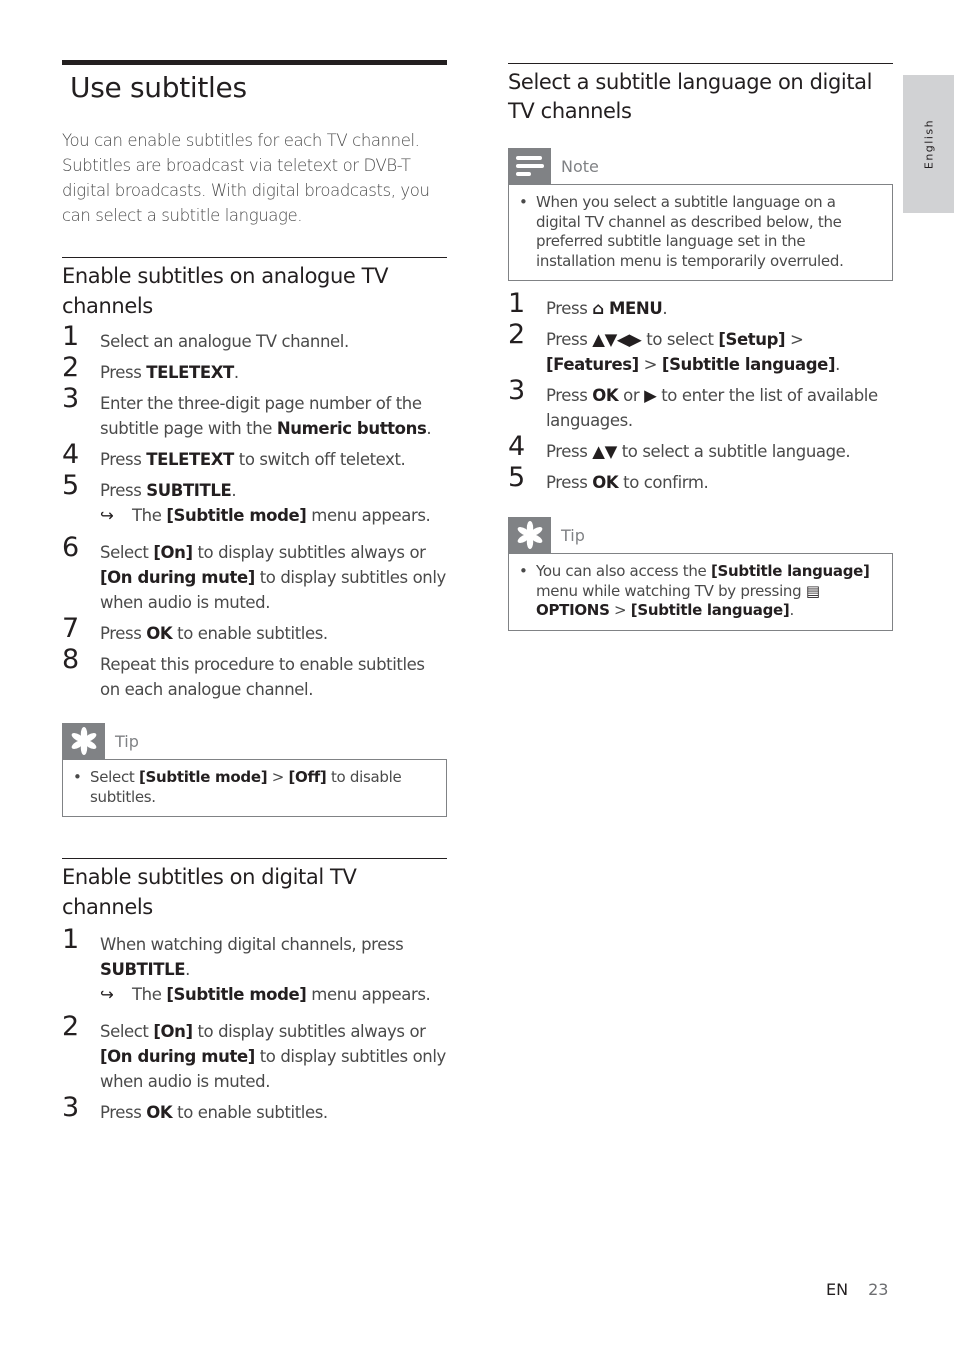 The width and height of the screenshot is (954, 1349). Describe the element at coordinates (752, 339) in the screenshot. I see `emphasis: [Setup]` at that location.